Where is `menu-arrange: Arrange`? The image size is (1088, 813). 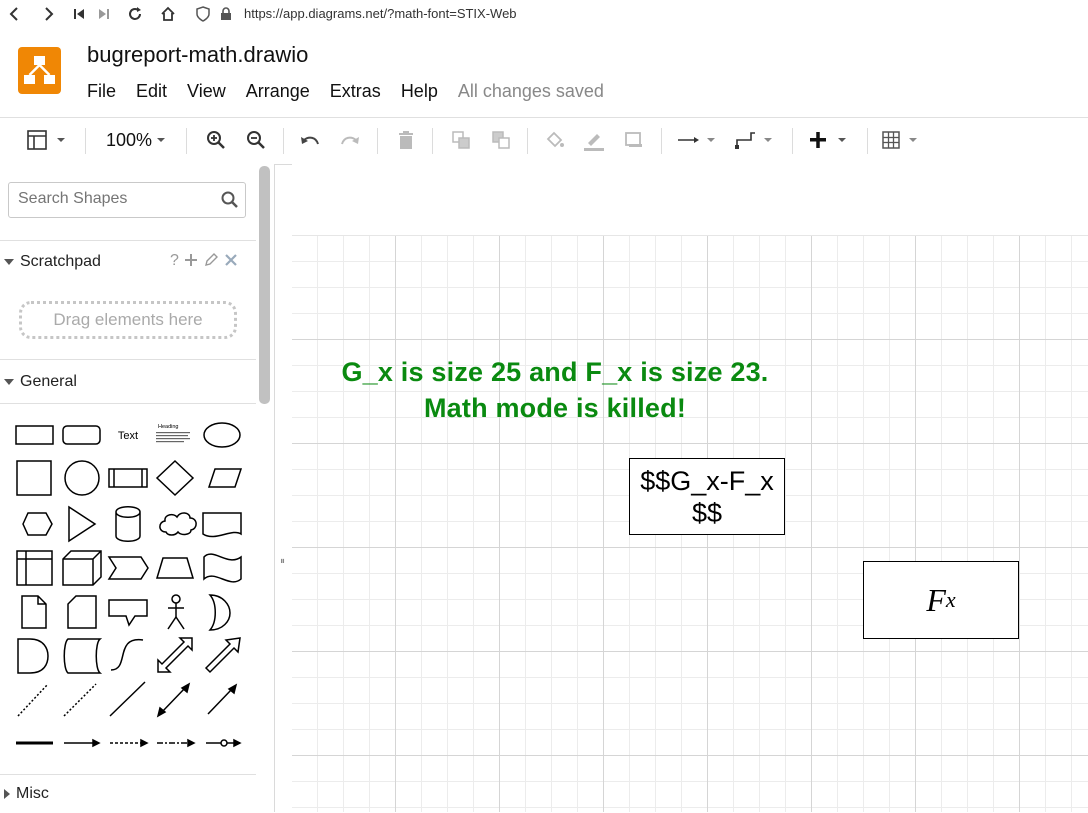 menu-arrange: Arrange is located at coordinates (278, 92).